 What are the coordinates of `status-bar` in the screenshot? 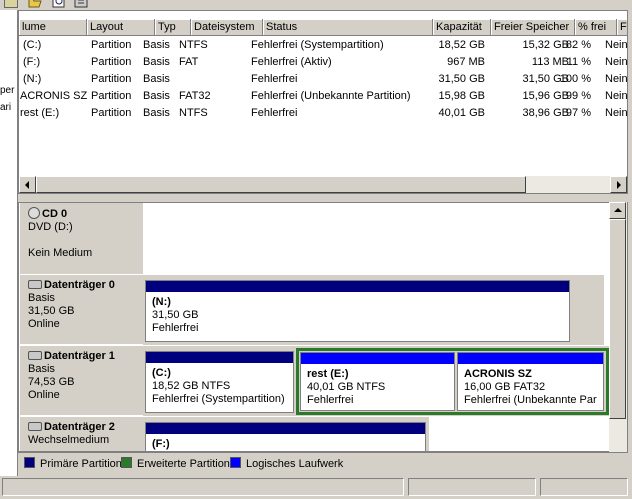 It's located at (316, 487).